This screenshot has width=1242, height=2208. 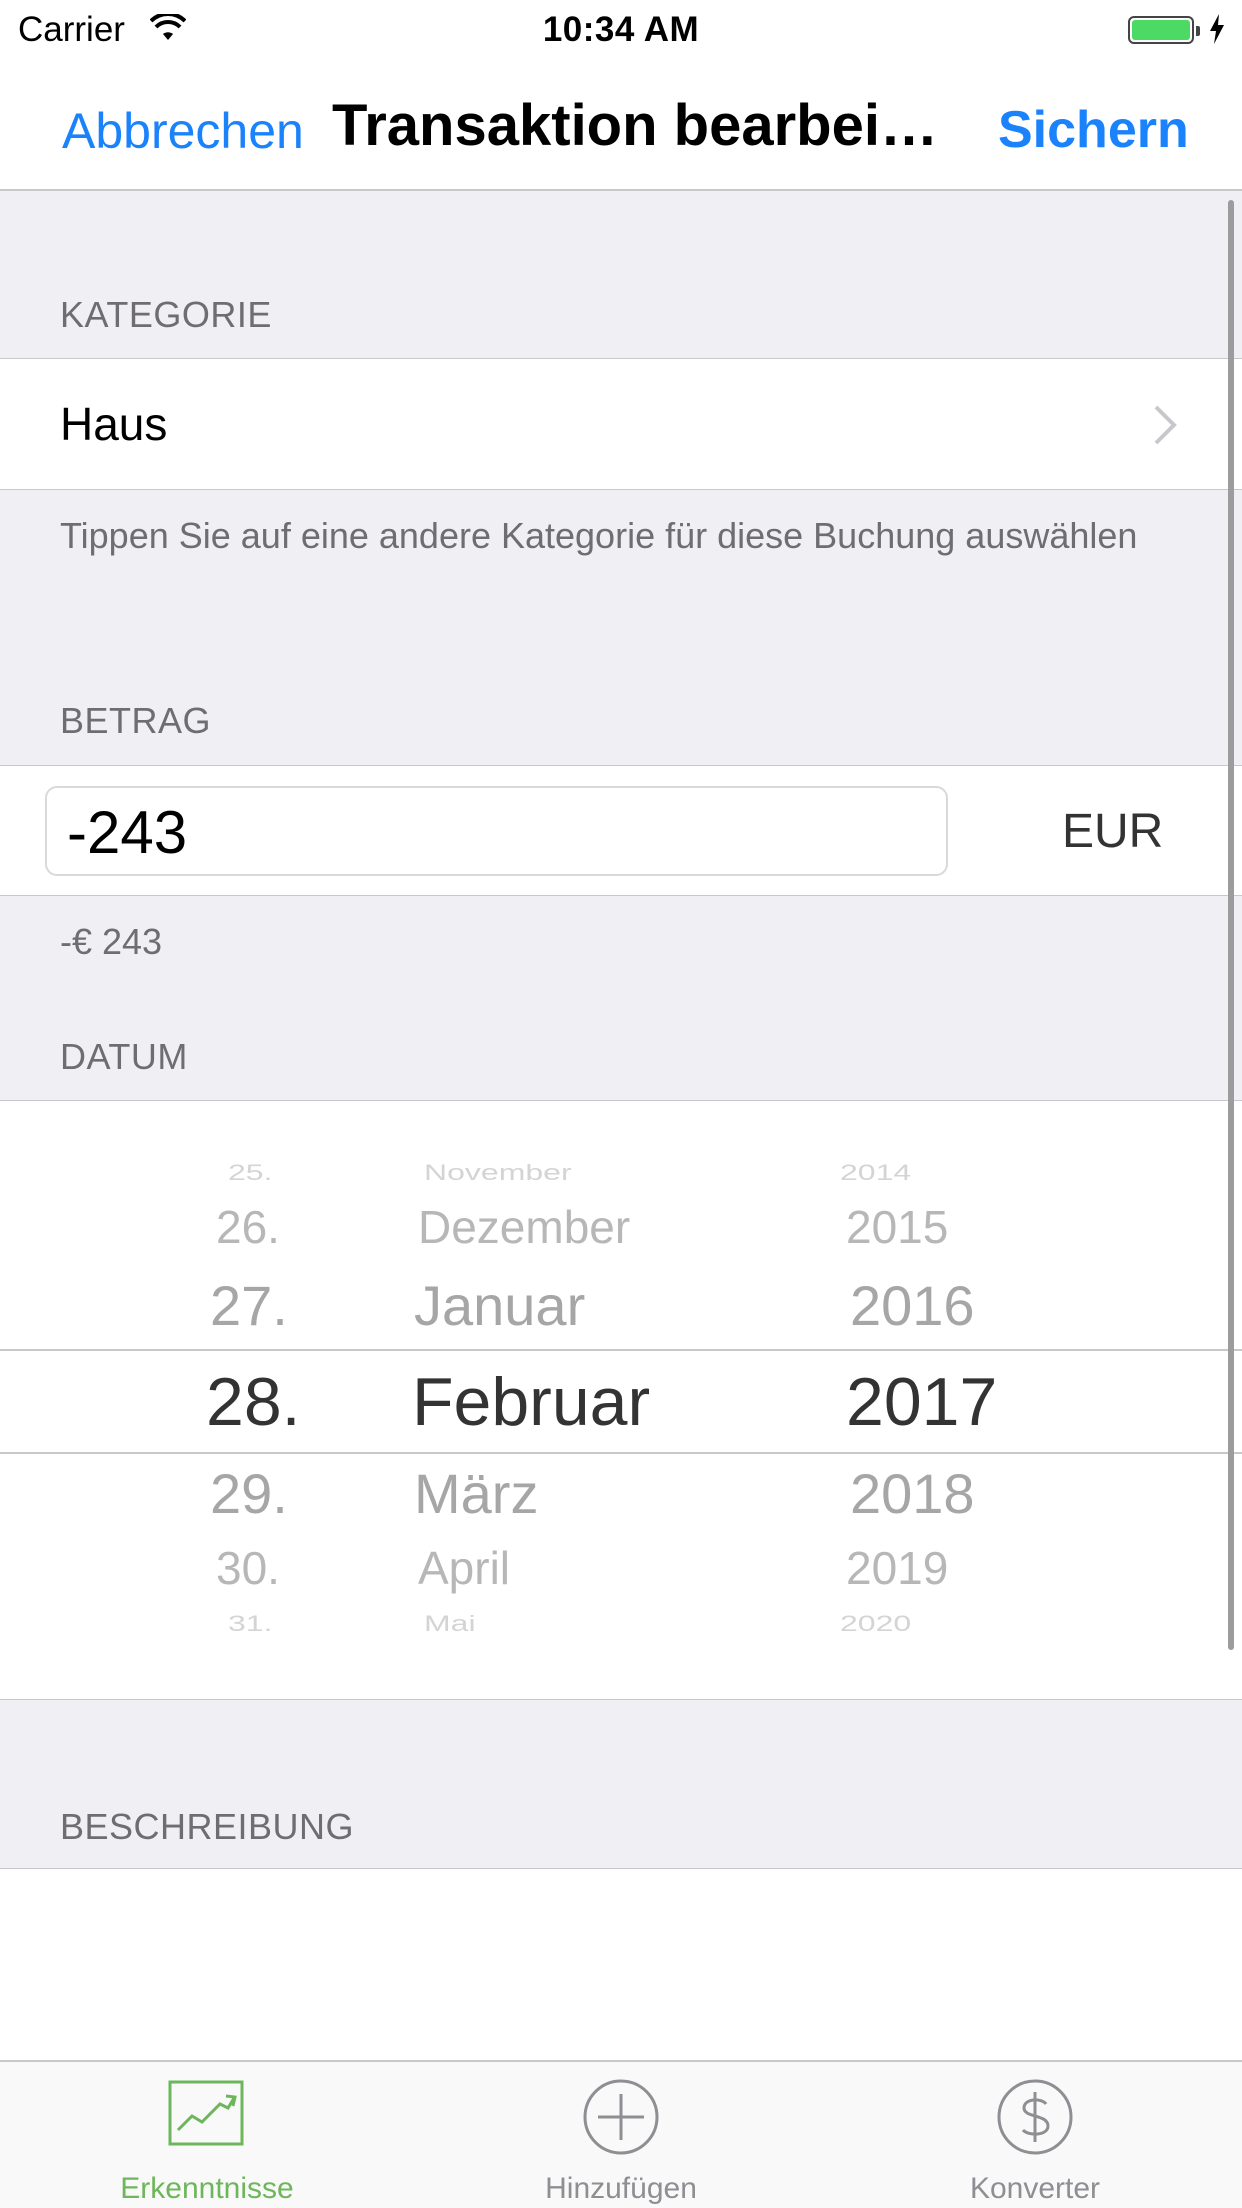 What do you see at coordinates (621, 1350) in the screenshot?
I see `picker-selection-top-line` at bounding box center [621, 1350].